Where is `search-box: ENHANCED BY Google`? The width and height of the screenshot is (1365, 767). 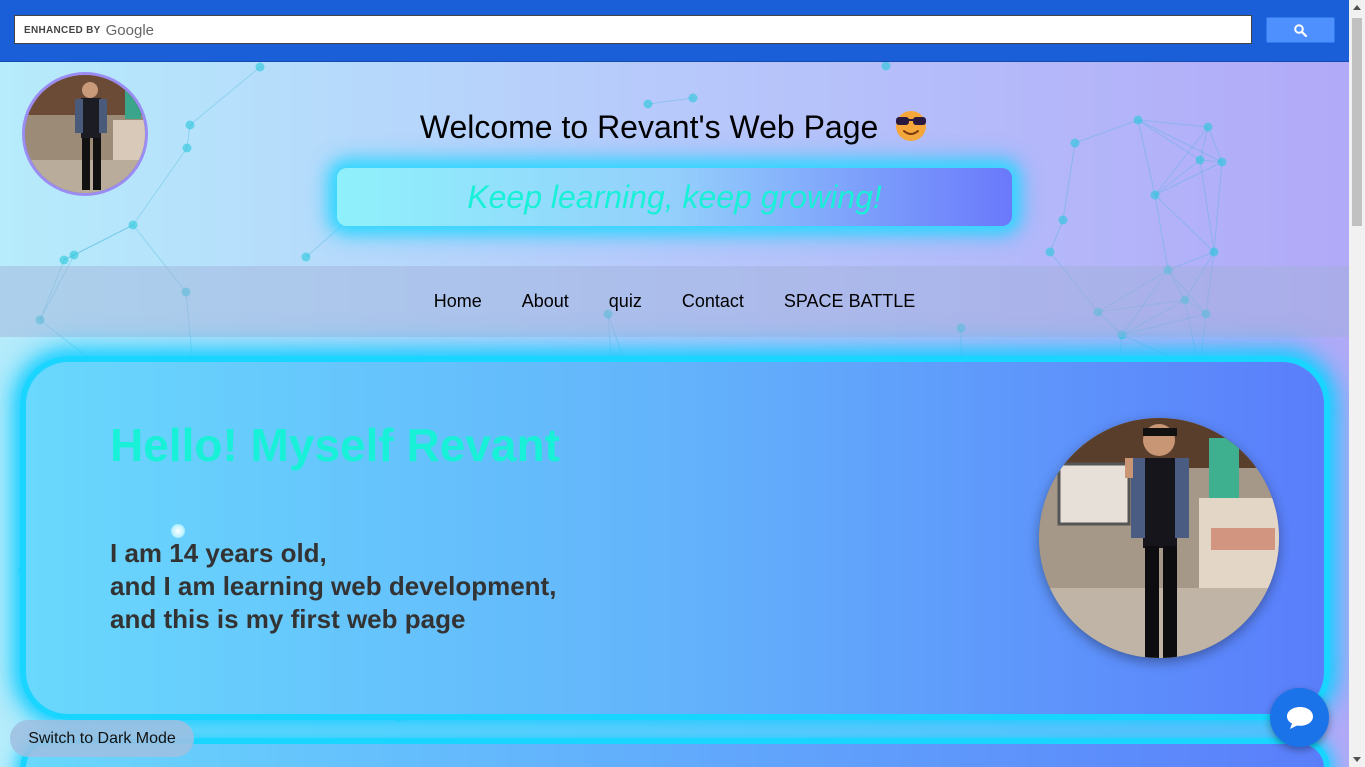 search-box: ENHANCED BY Google is located at coordinates (633, 29).